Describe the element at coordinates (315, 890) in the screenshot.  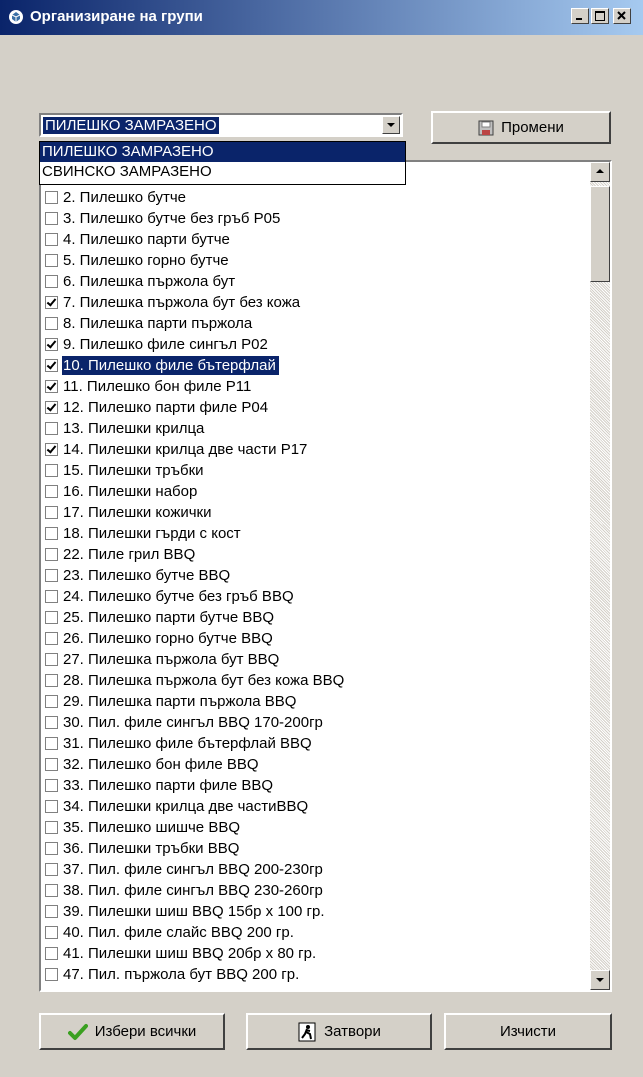
I see `list-item: 38. Пил. филе сингъл BBQ 230-260гр` at that location.